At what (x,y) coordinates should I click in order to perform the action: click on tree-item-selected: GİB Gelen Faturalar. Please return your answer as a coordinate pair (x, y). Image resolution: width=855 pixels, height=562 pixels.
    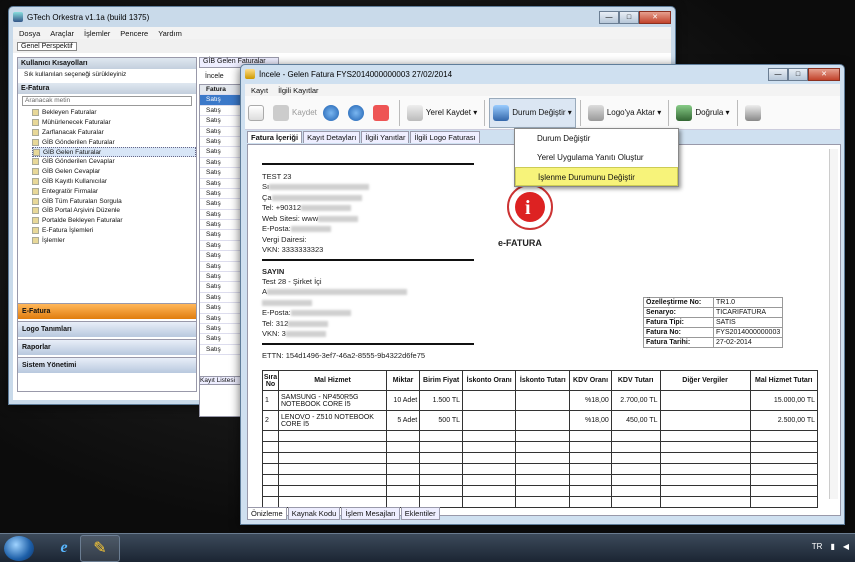
    Looking at the image, I should click on (114, 152).